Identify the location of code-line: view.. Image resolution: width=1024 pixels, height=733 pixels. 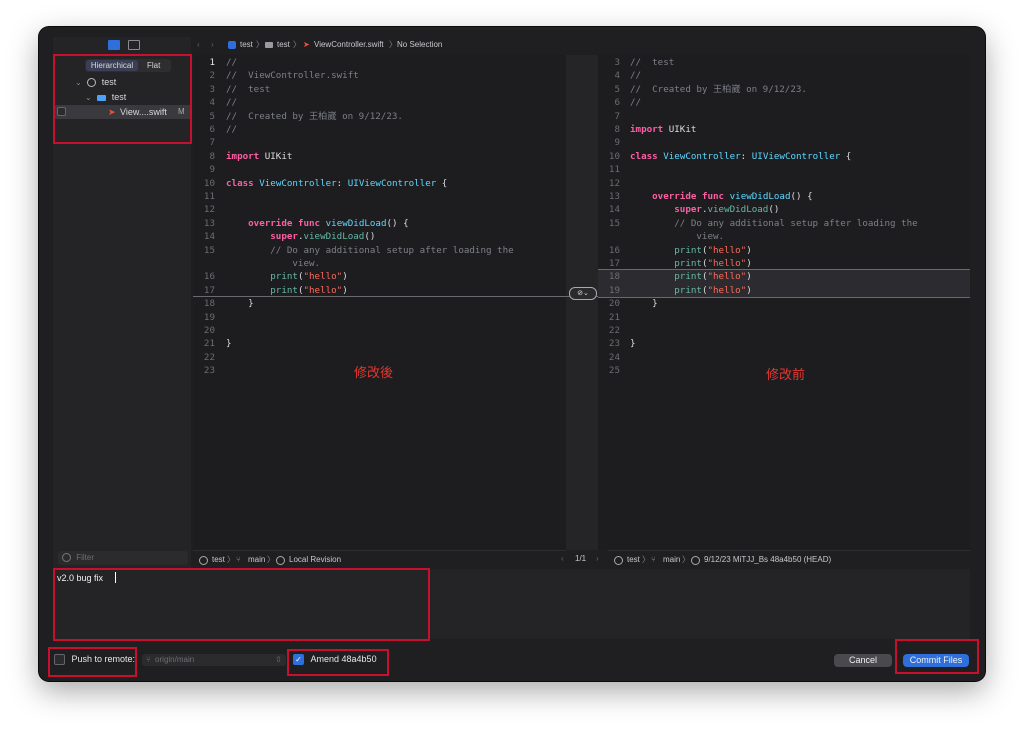
(379, 263).